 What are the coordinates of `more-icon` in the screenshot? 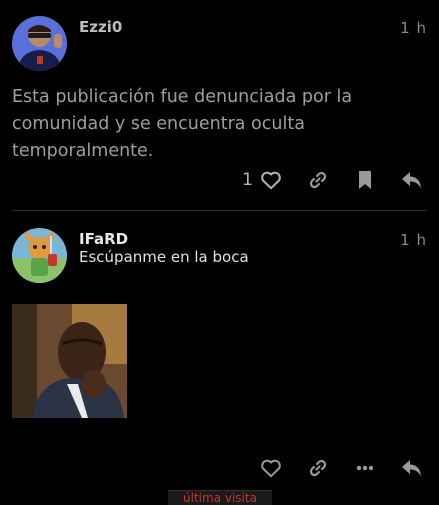 It's located at (365, 468).